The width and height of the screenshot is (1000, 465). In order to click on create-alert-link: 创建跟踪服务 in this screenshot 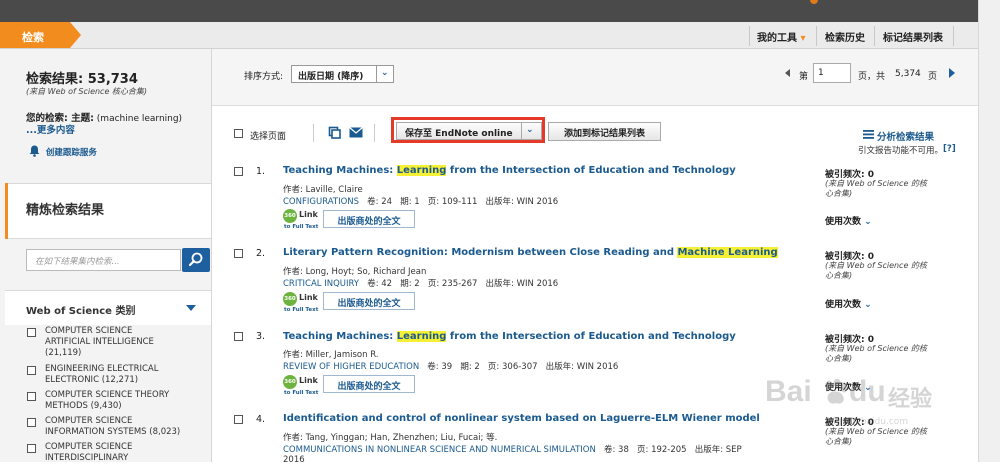, I will do `click(63, 152)`.